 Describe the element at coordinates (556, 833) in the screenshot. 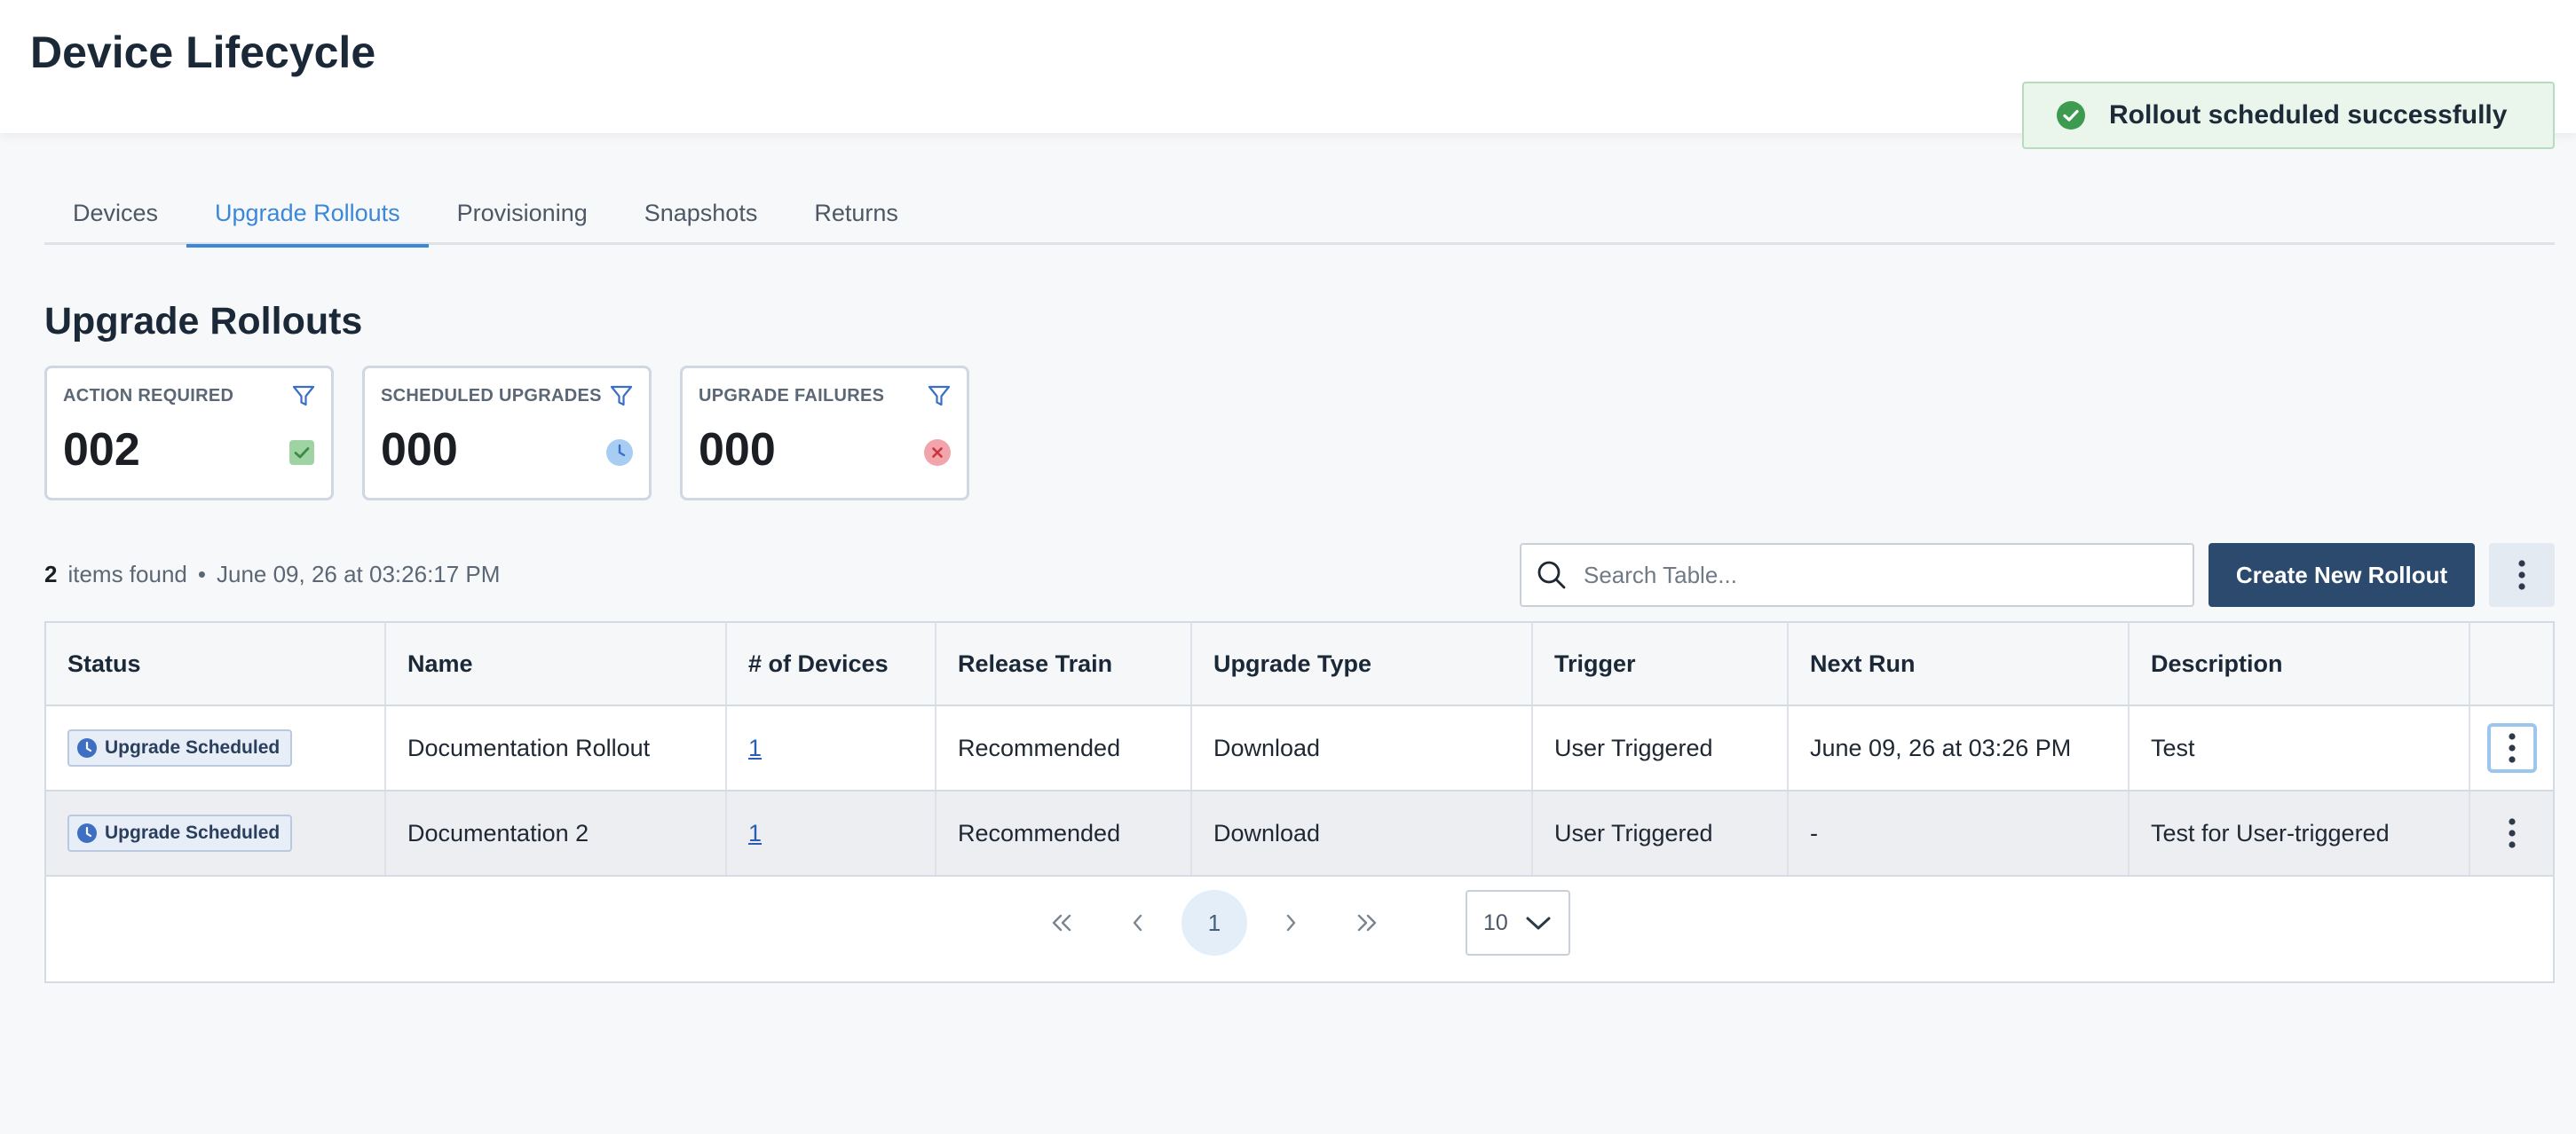

I see `name-cell: Documentation 2` at that location.